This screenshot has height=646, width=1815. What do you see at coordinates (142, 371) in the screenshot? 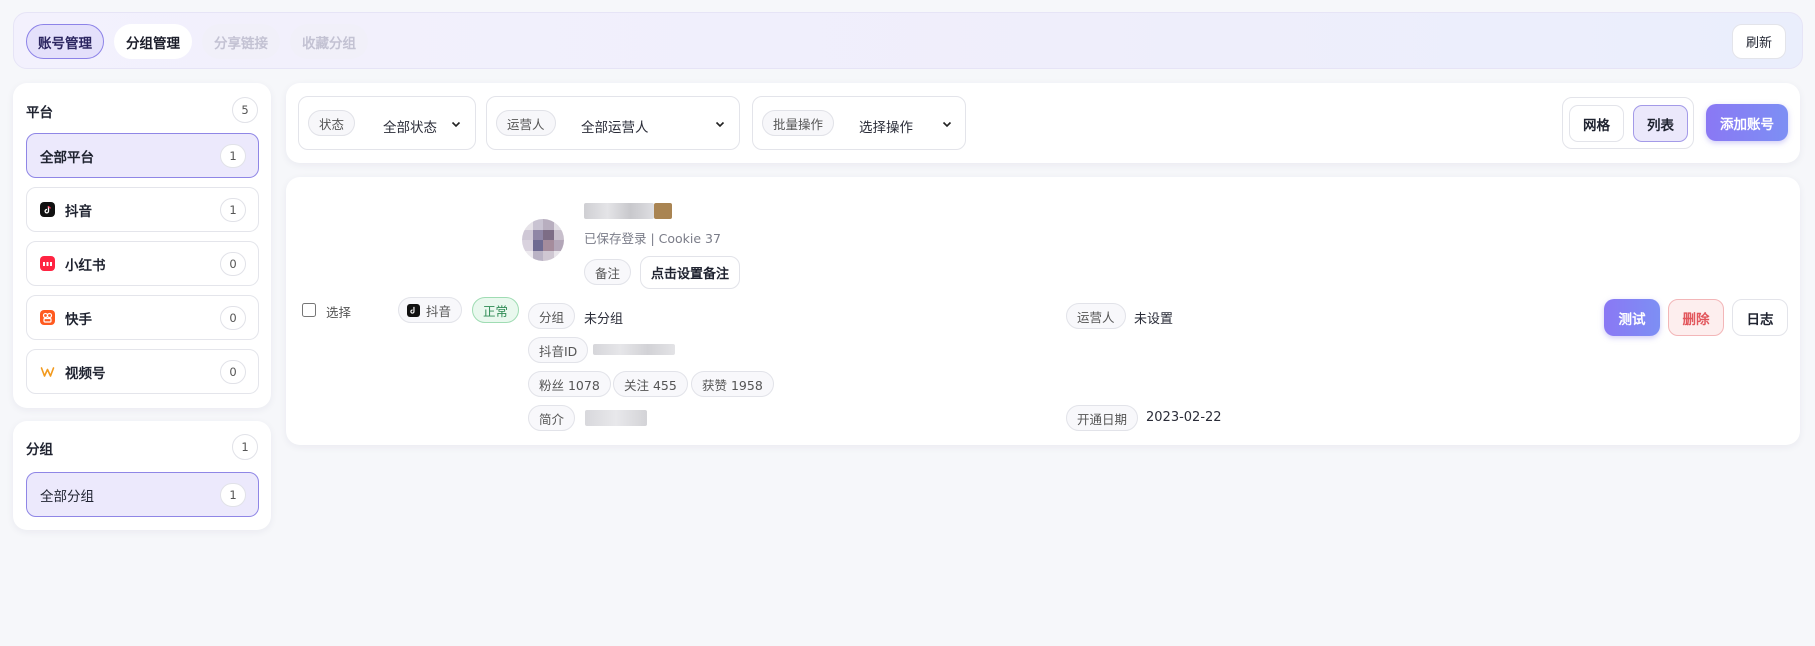
I see `sidebar-item-shipinhao: 视频号 0` at bounding box center [142, 371].